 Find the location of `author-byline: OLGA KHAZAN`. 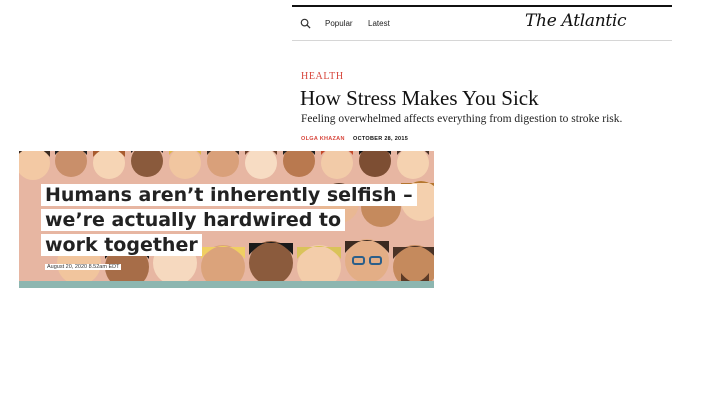

author-byline: OLGA KHAZAN is located at coordinates (323, 139).